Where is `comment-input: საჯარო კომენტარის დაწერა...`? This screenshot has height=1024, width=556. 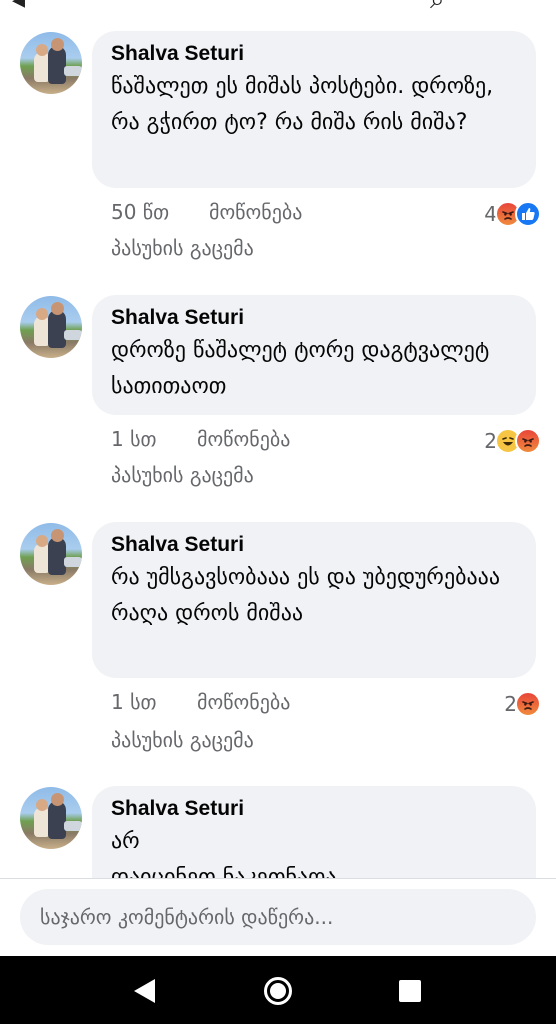
comment-input: საჯარო კომენტარის დაწერა... is located at coordinates (278, 917).